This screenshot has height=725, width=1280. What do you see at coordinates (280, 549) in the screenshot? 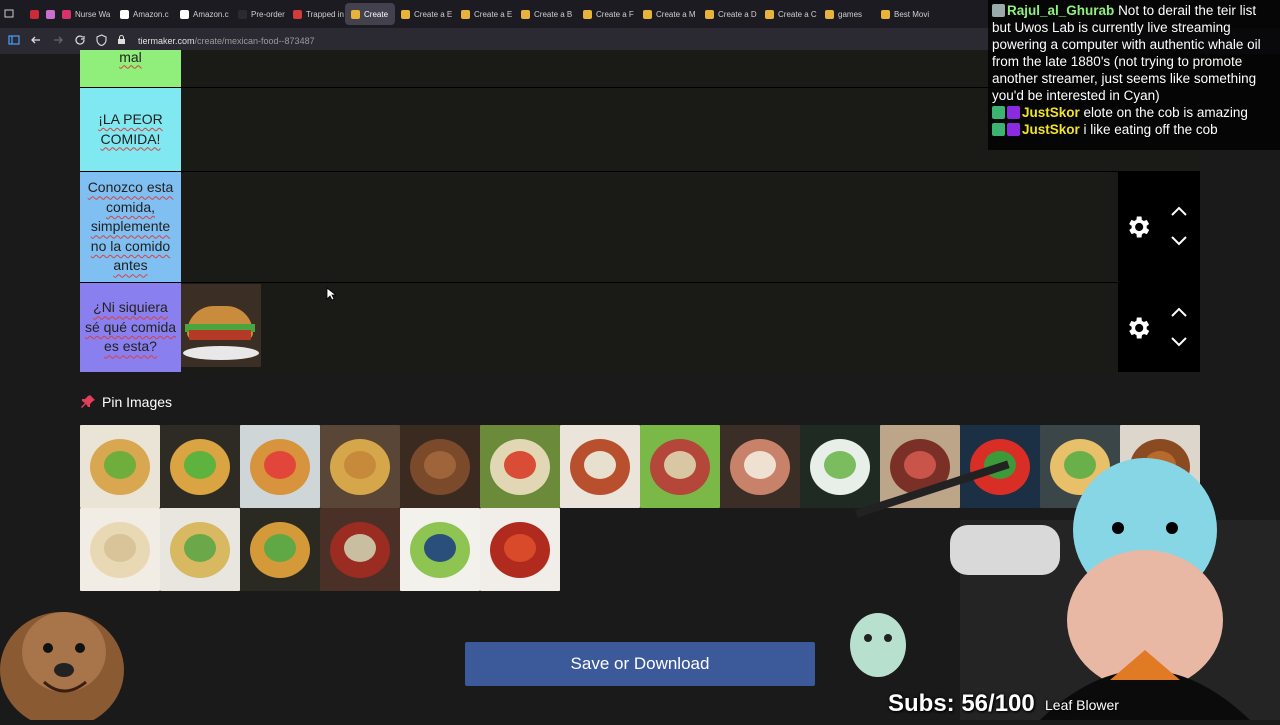
I see `food-image-sopes` at bounding box center [280, 549].